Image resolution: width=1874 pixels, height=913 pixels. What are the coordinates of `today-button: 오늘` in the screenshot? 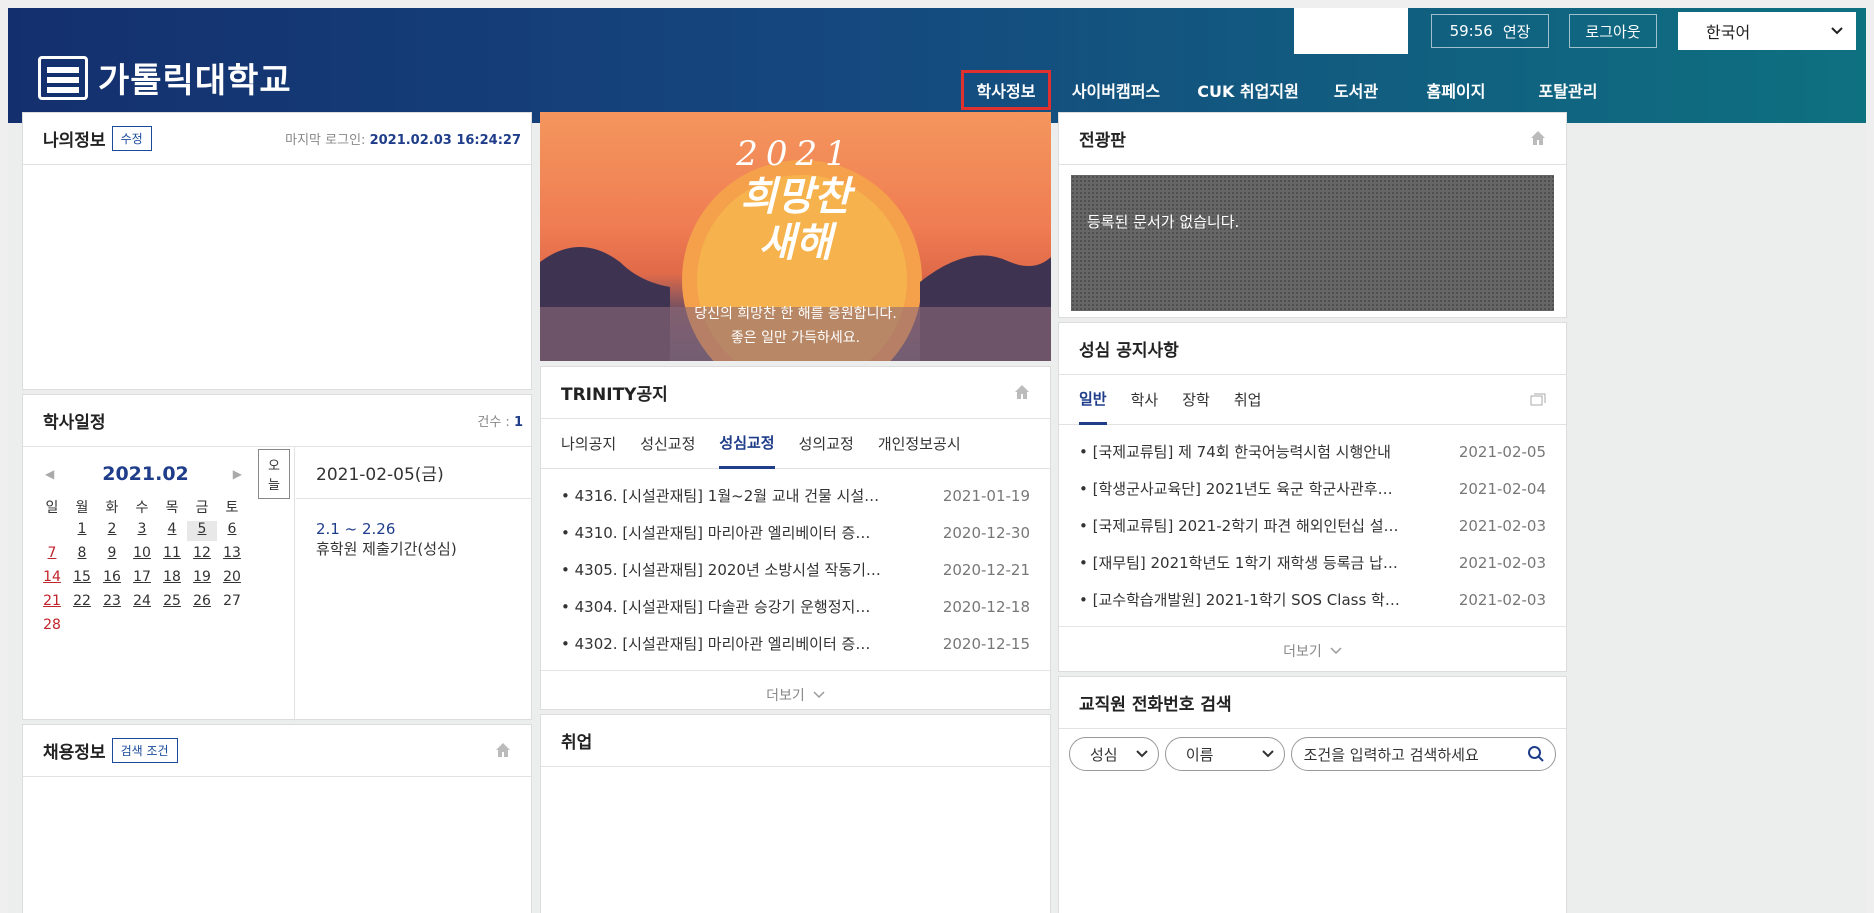 It's located at (274, 474).